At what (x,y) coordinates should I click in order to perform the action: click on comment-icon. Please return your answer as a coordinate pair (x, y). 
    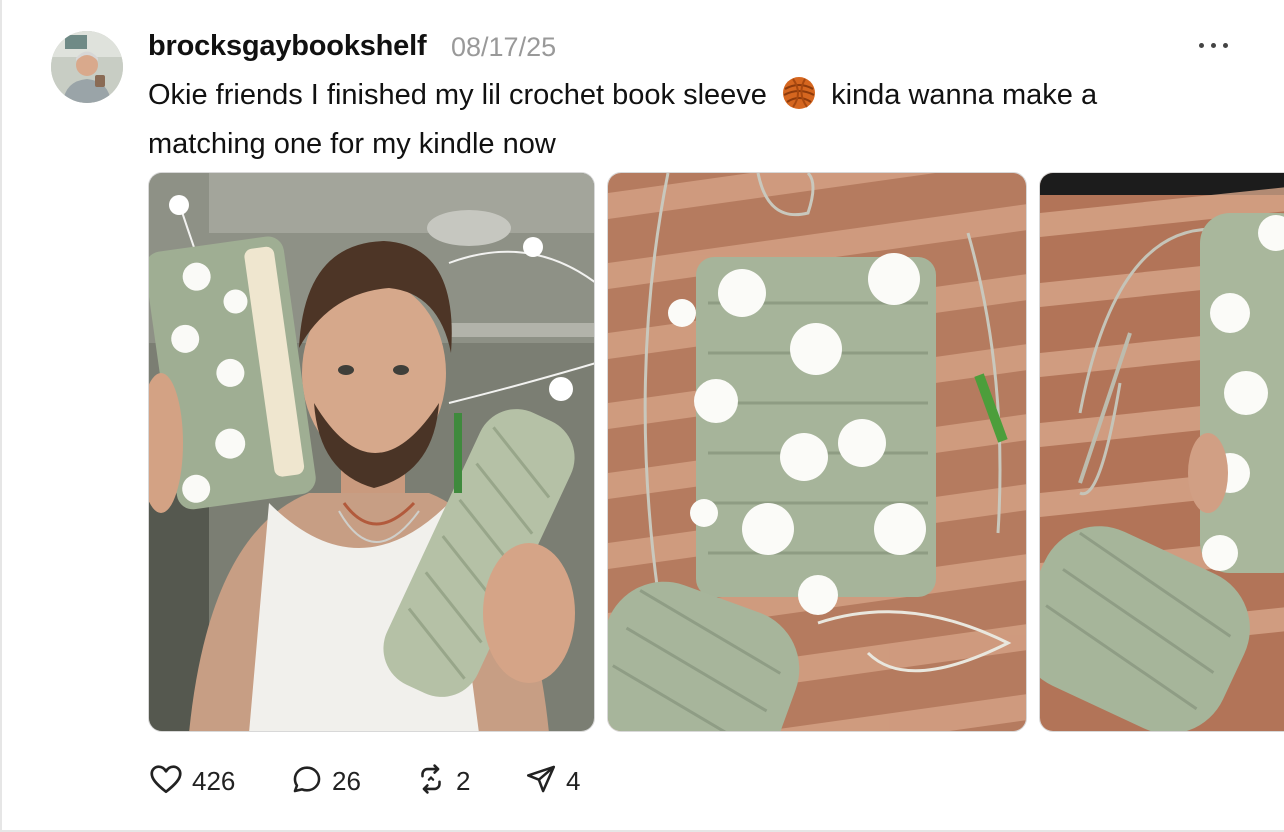
    Looking at the image, I should click on (307, 781).